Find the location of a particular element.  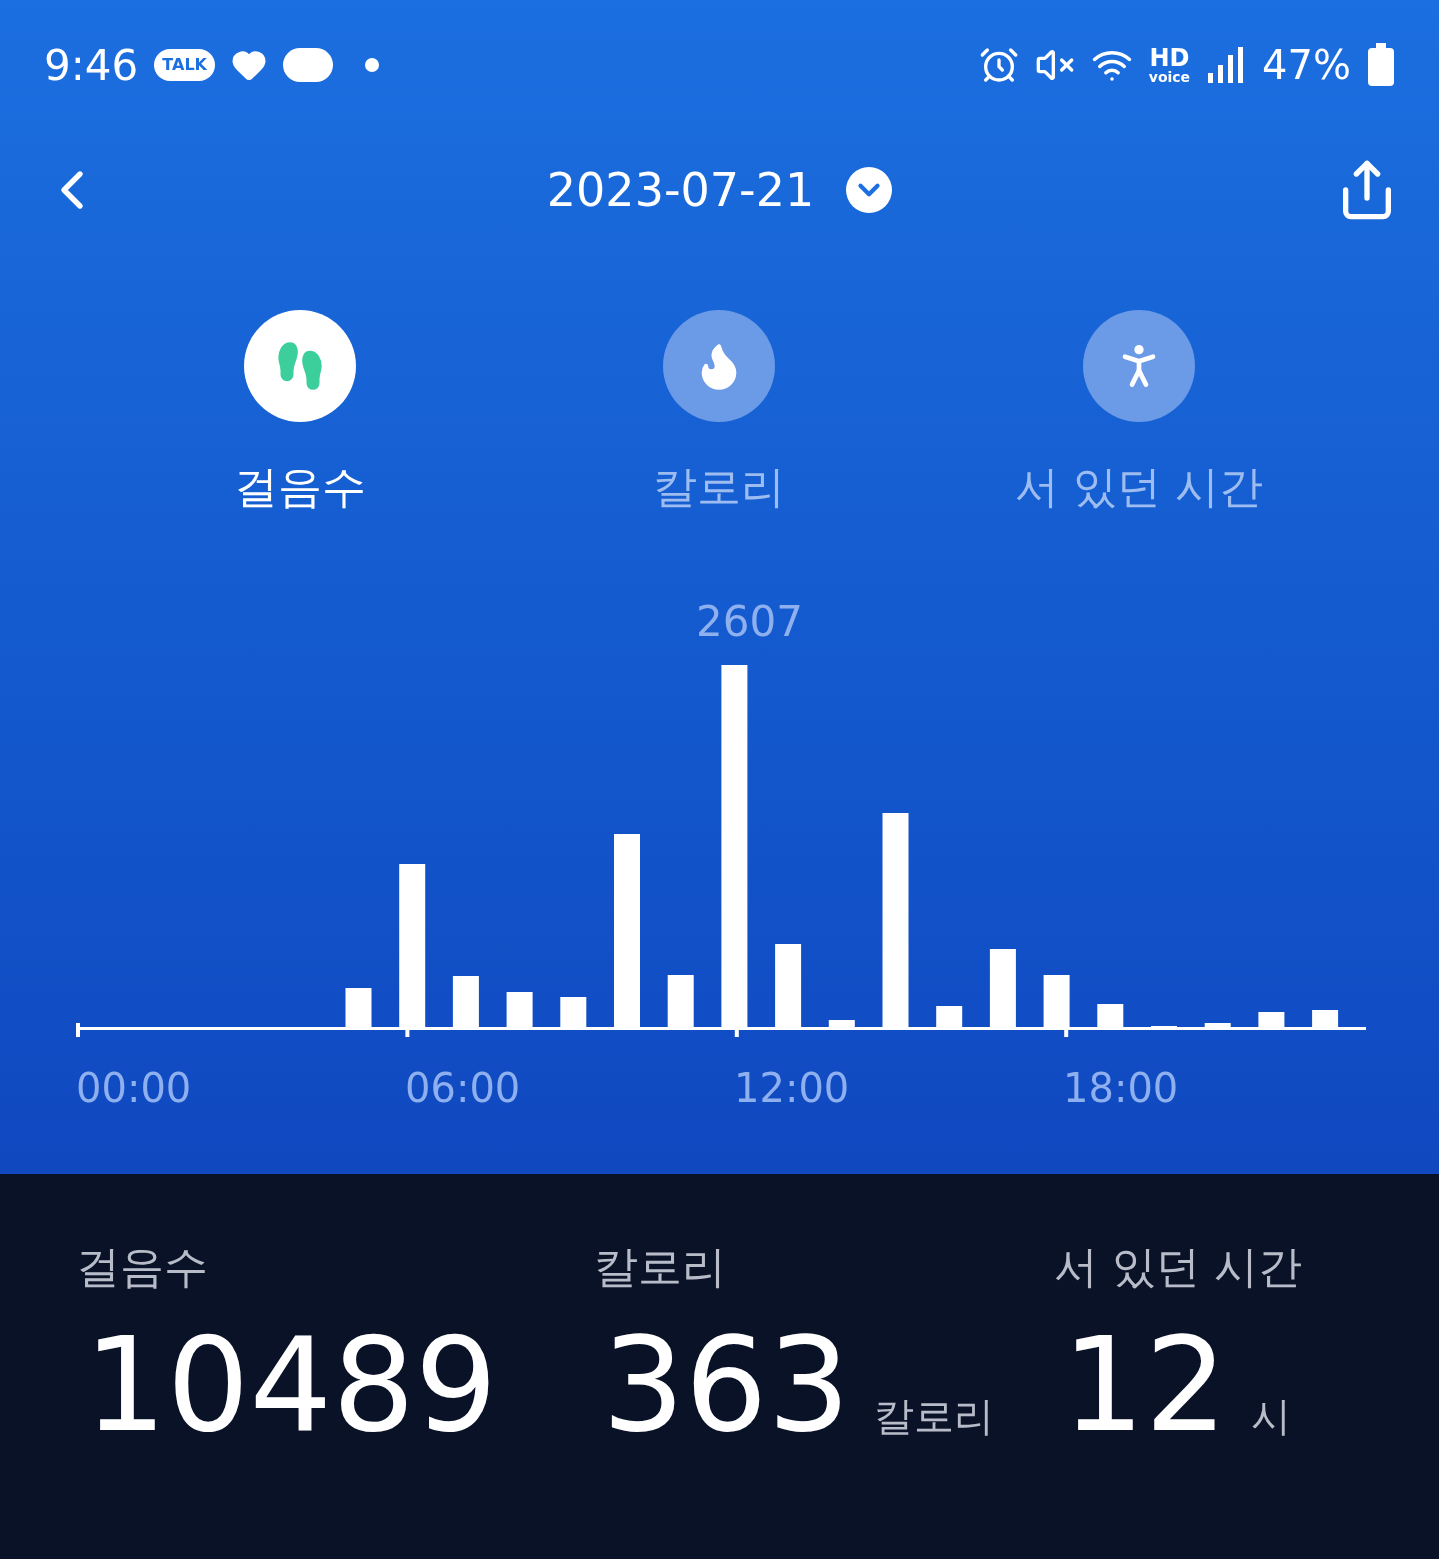

summary-label: 서 있던 시간 is located at coordinates (1178, 1267).